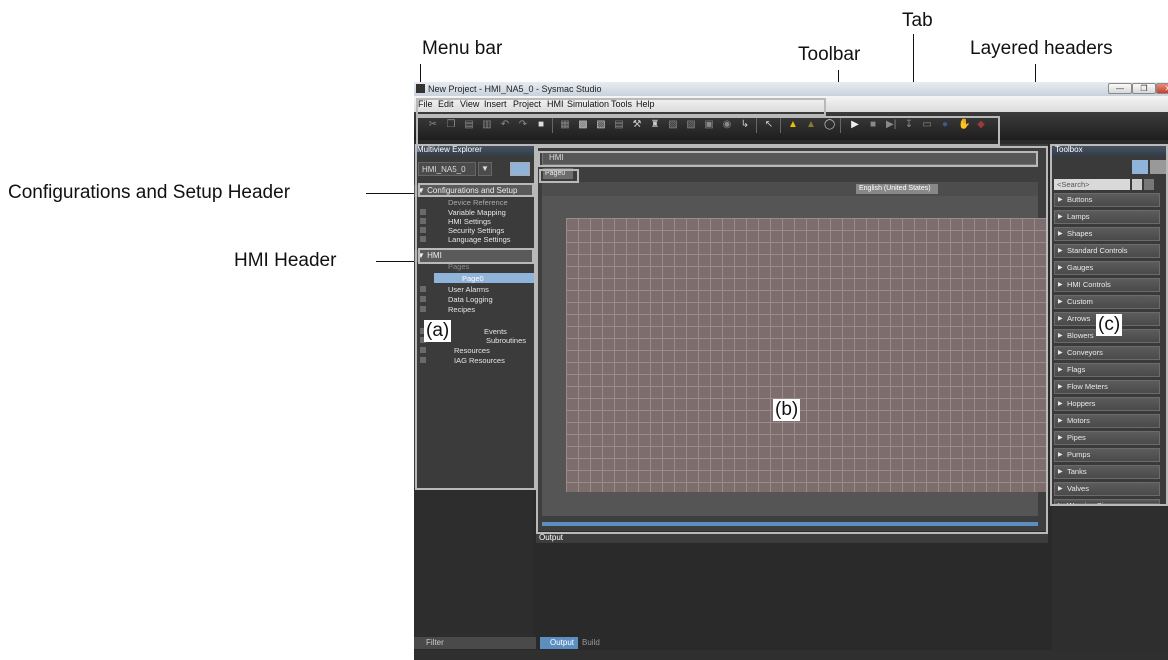 Image resolution: width=1168 pixels, height=660 pixels. Describe the element at coordinates (1107, 251) in the screenshot. I see `toolbox-category-standard-controls: Standard Controls` at that location.